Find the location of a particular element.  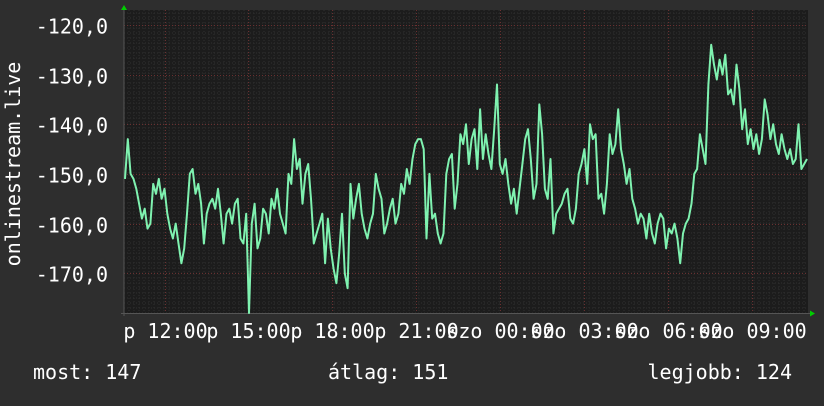

x-tick-label: szo 09:00 is located at coordinates (752, 331).